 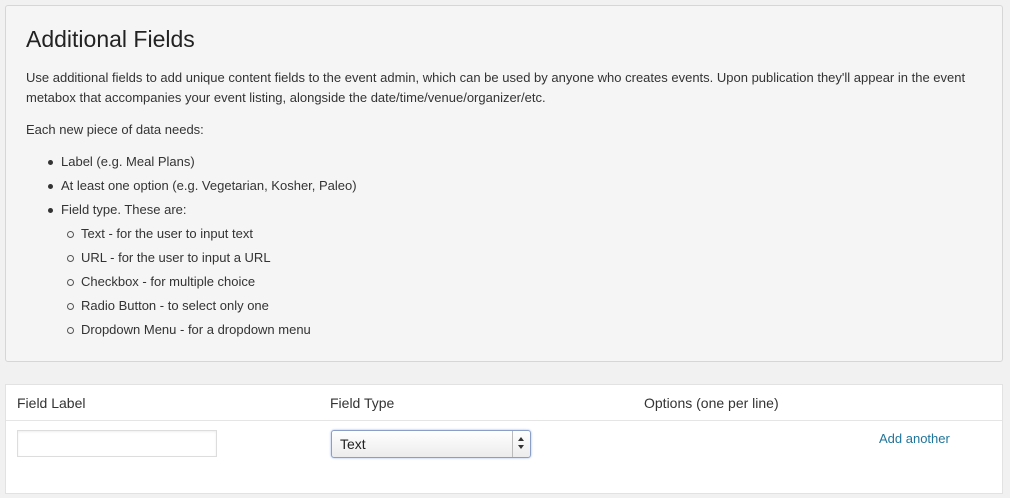 What do you see at coordinates (914, 438) in the screenshot?
I see `add-another-link: Add another` at bounding box center [914, 438].